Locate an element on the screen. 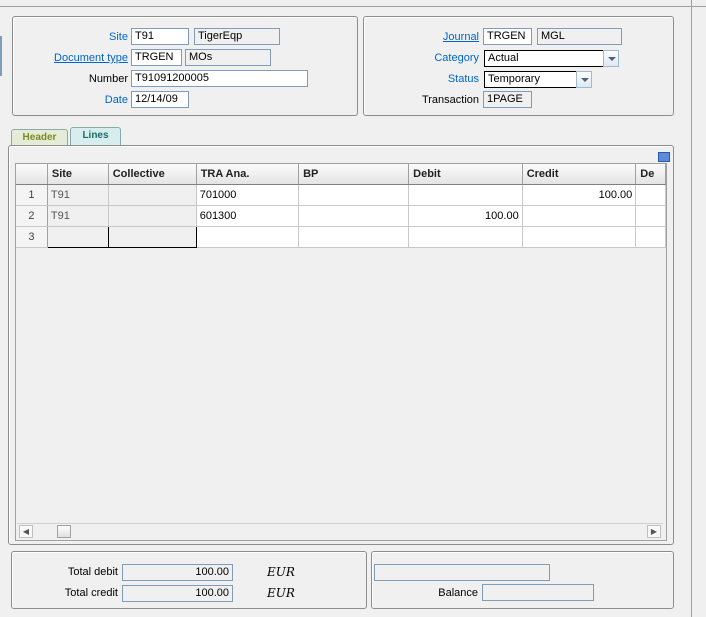 The height and width of the screenshot is (617, 706). window-top-edge is located at coordinates (353, 3).